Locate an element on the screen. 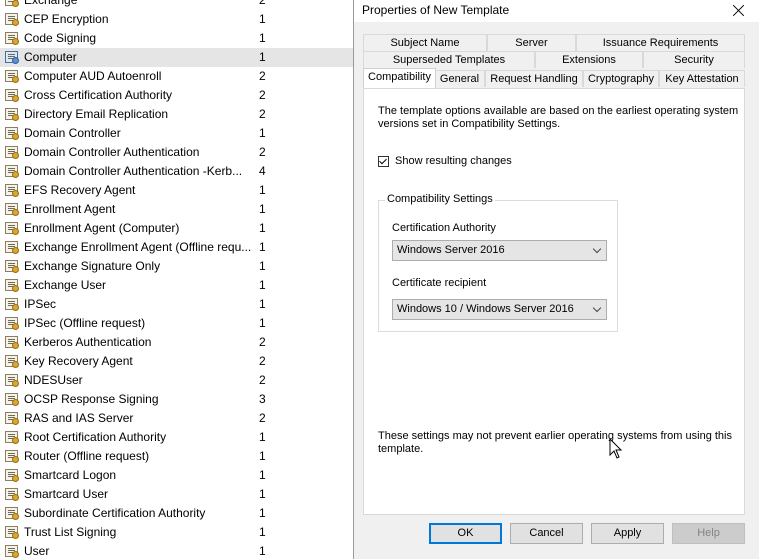  template-row: Exchange Signature Only 1 is located at coordinates (176, 266).